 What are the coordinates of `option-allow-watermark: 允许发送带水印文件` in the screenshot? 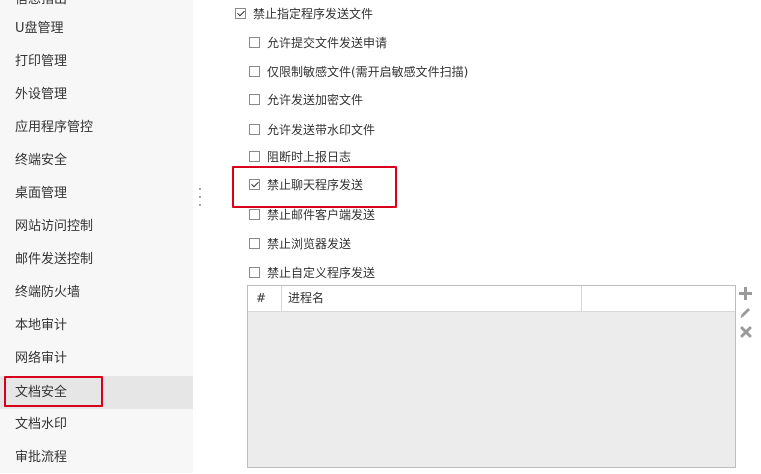 It's located at (312, 129).